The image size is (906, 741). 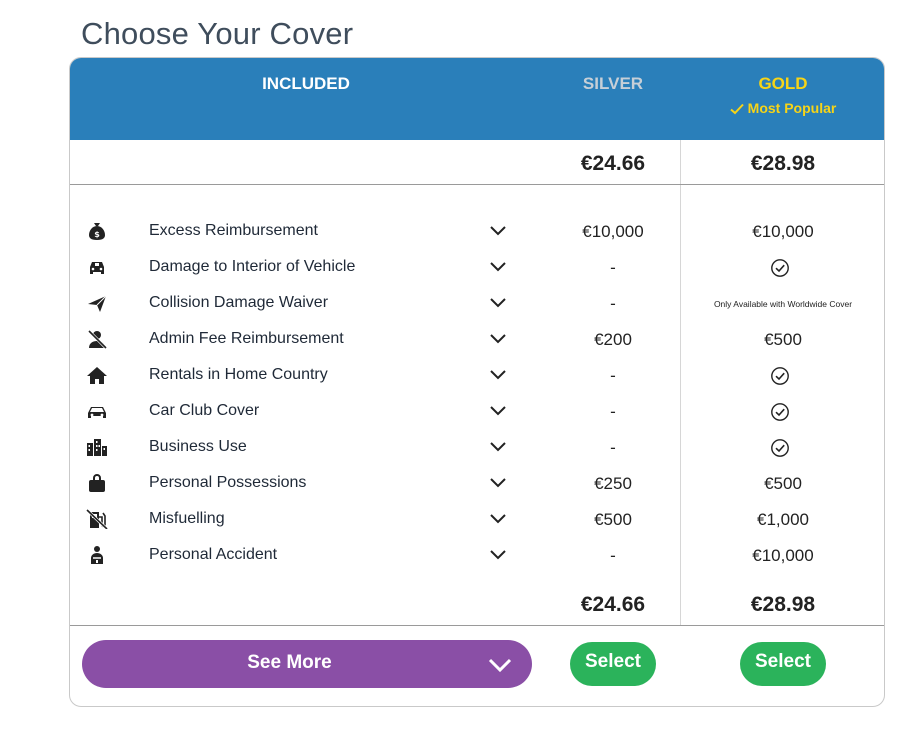 I want to click on benefit-label: Collision Damage Waiver, so click(x=239, y=302).